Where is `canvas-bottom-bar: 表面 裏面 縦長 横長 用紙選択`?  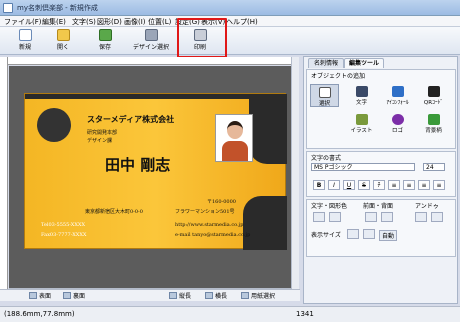 canvas-bottom-bar: 表面 裏面 縦長 横長 用紙選択 is located at coordinates (150, 295).